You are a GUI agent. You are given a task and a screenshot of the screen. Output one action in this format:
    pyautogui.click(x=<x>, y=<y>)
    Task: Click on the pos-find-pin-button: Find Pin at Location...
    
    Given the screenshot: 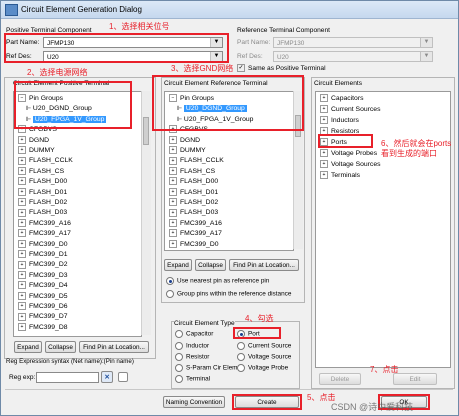 What is the action you would take?
    pyautogui.click(x=114, y=347)
    